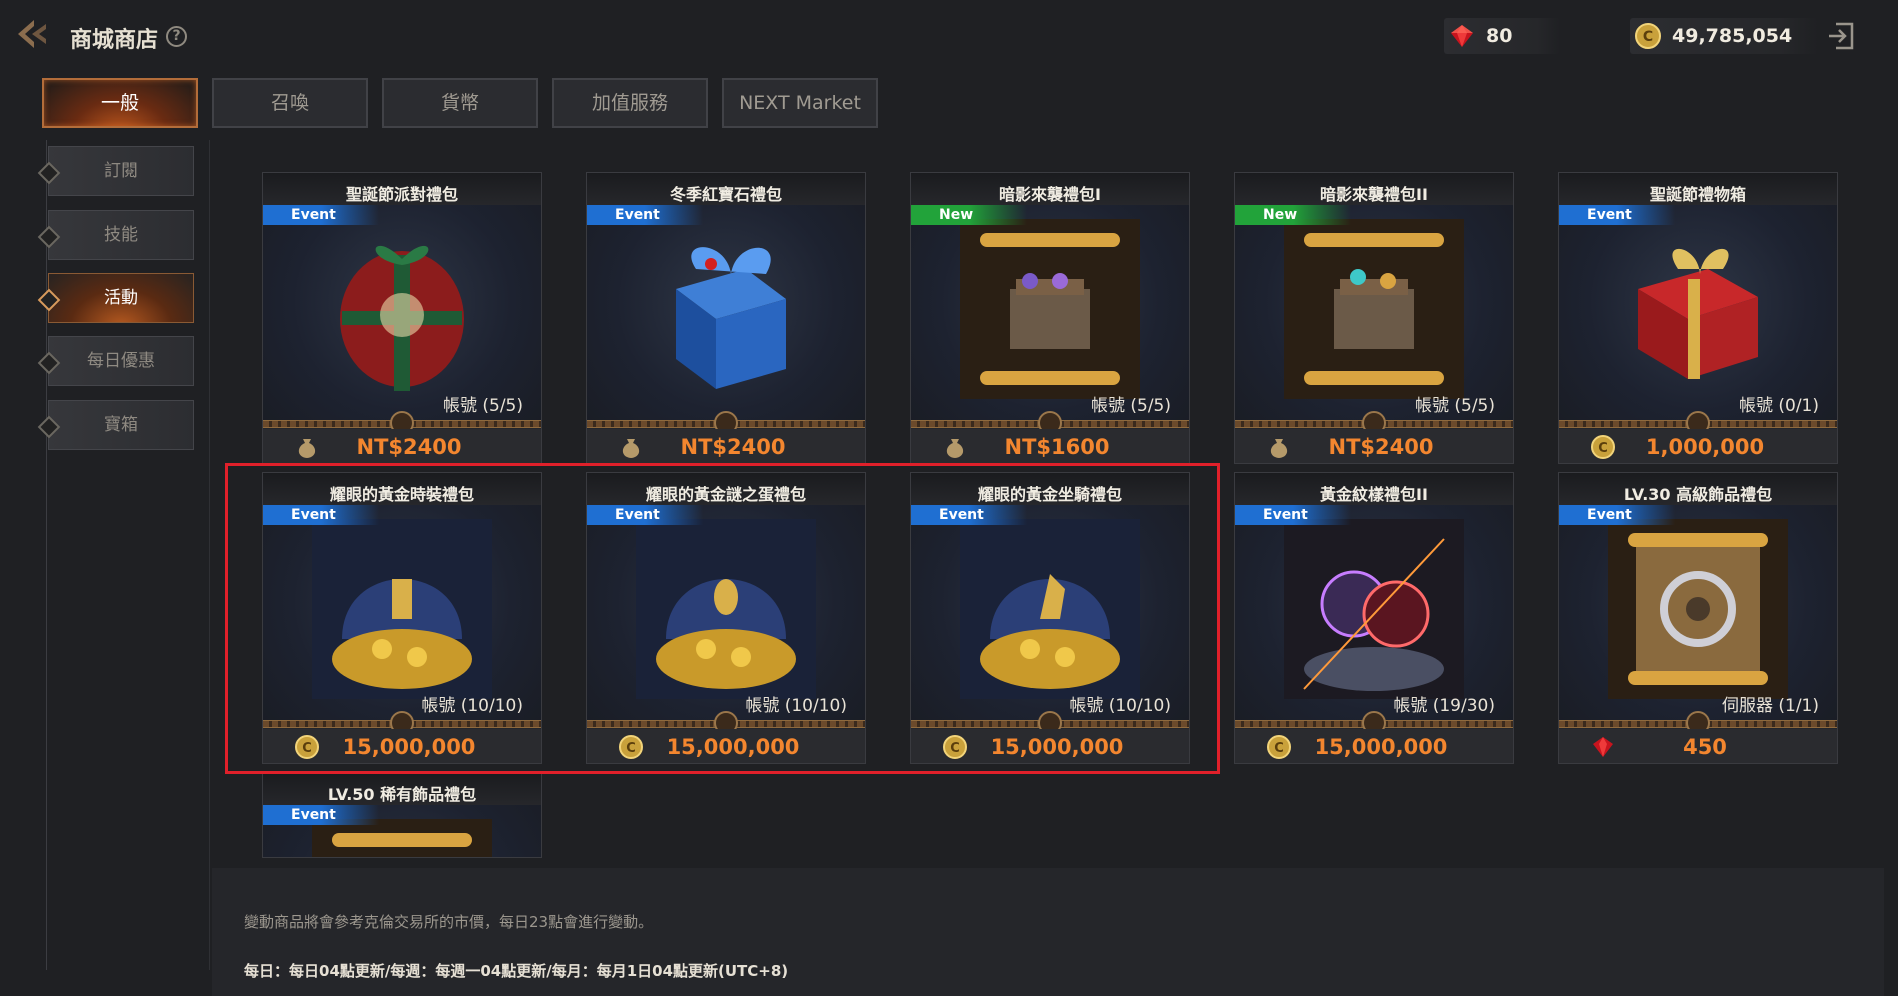 This screenshot has height=996, width=1898. I want to click on product-card: 聖誕節禮物箱 Event 帳號 (0/1) C 1,000,000, so click(1698, 318).